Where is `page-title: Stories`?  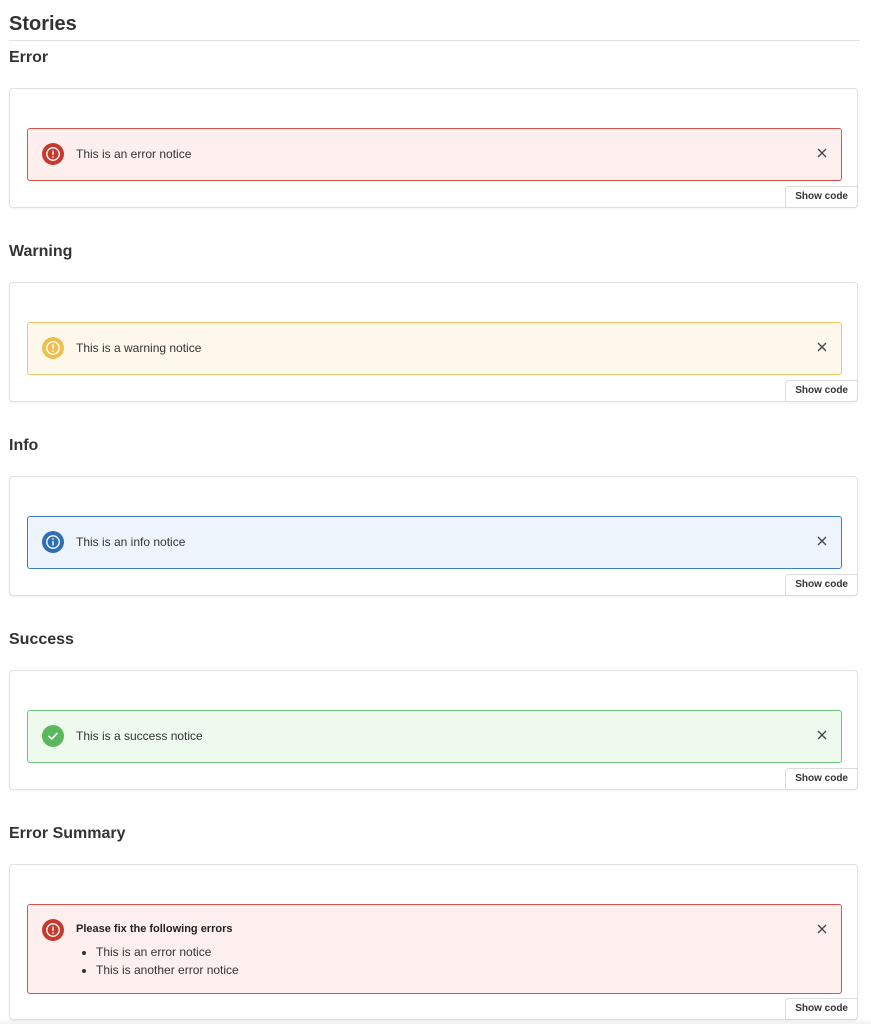 page-title: Stories is located at coordinates (43, 24).